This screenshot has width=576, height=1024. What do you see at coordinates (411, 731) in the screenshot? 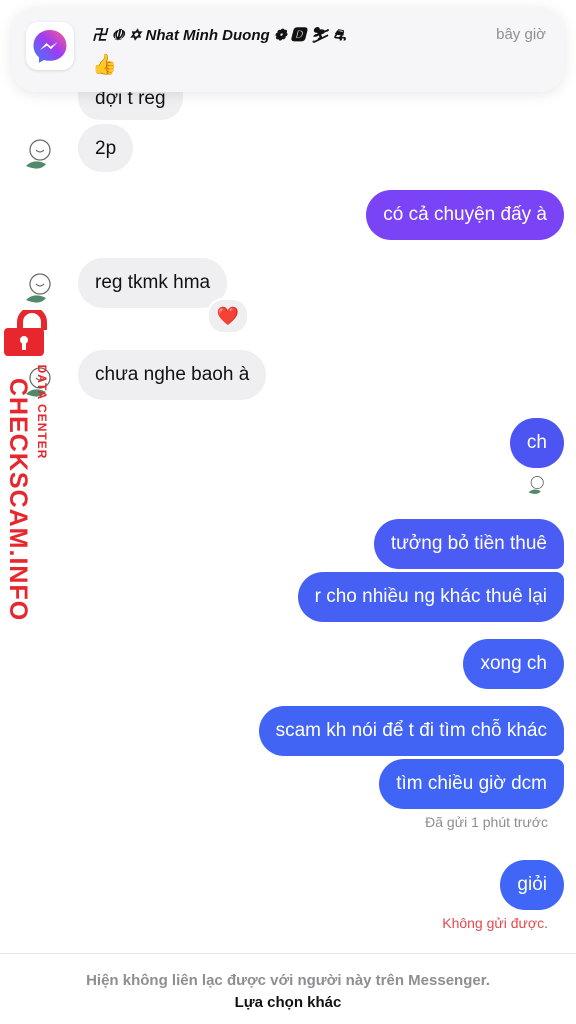
I see `message-bubble: scam kh nói để t đi tìm chỗ khác` at bounding box center [411, 731].